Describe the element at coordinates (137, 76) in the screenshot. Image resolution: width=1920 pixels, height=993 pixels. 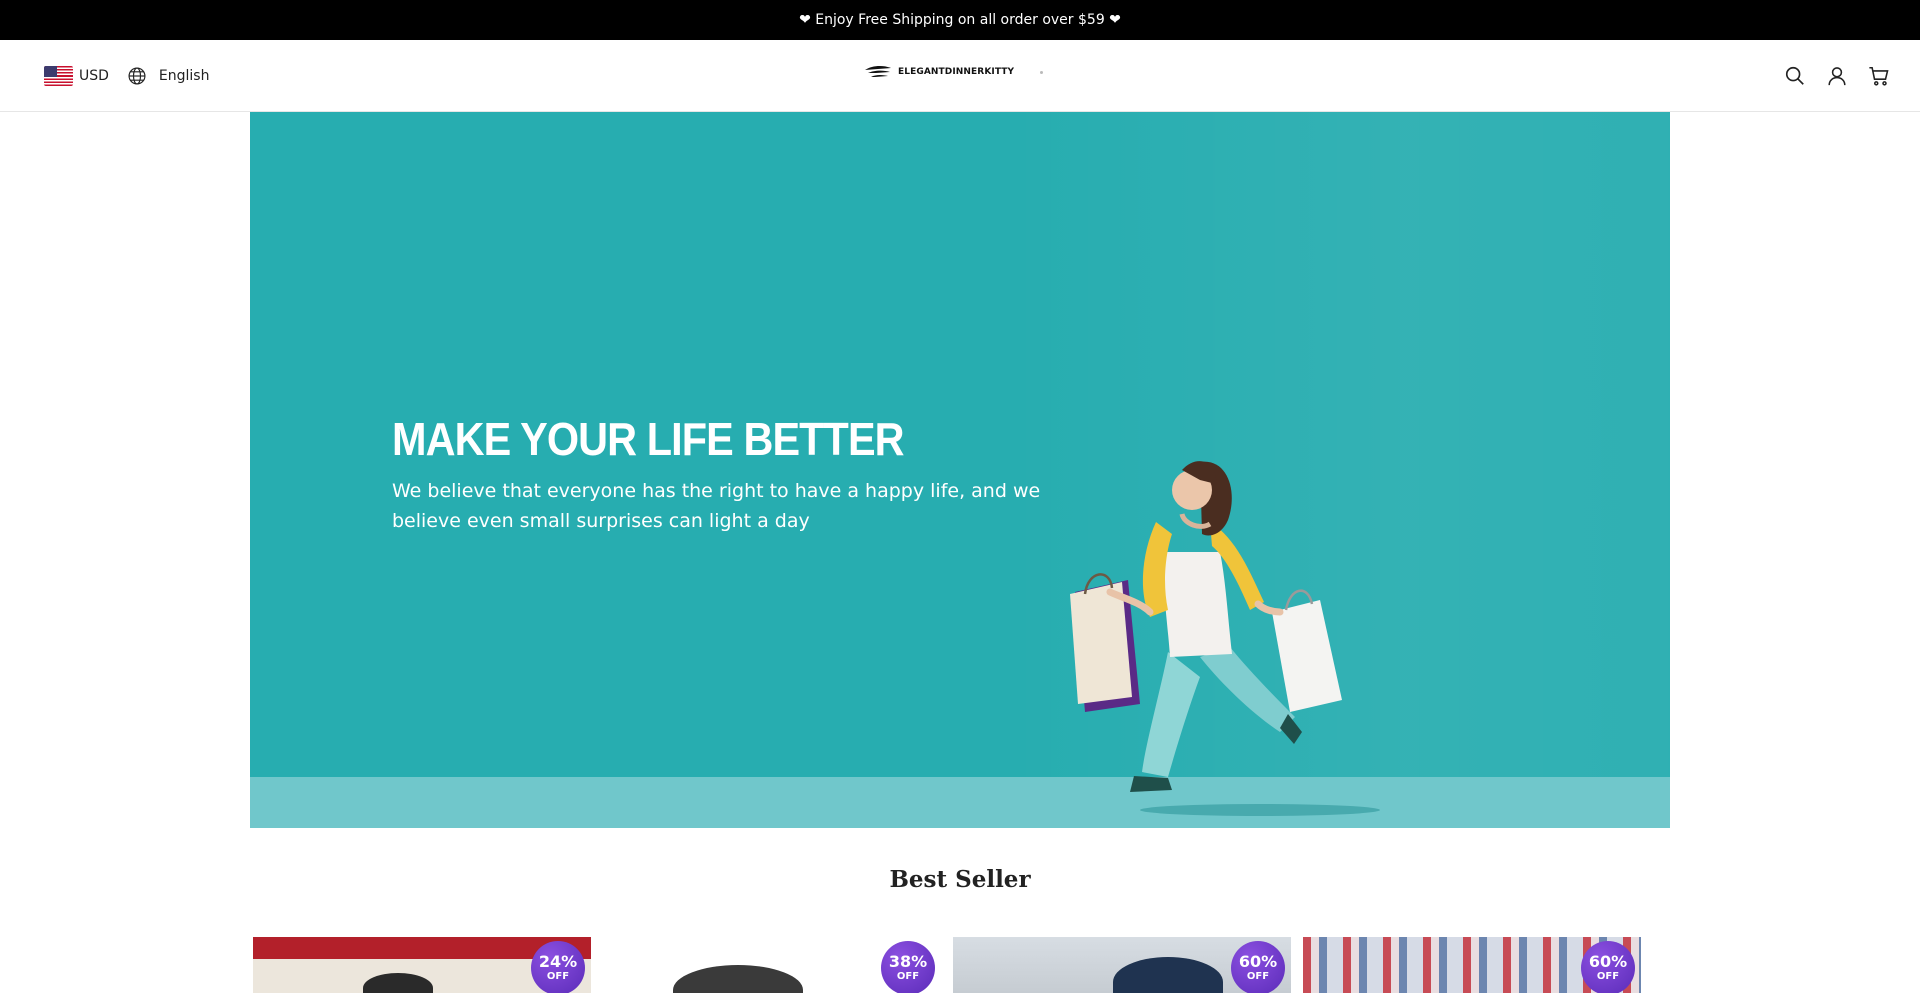
I see `globe-icon` at that location.